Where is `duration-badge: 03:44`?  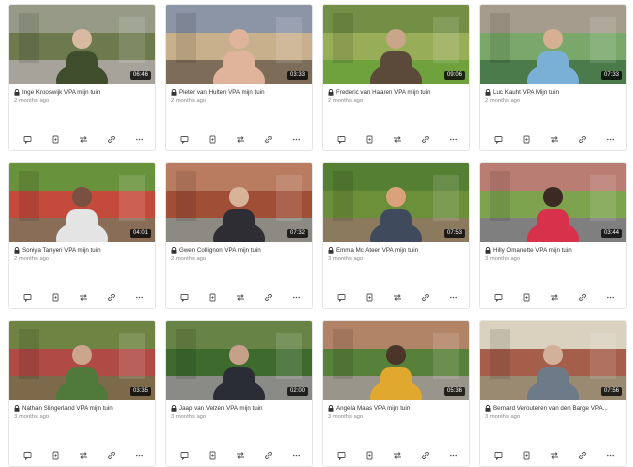 duration-badge: 03:44 is located at coordinates (611, 233).